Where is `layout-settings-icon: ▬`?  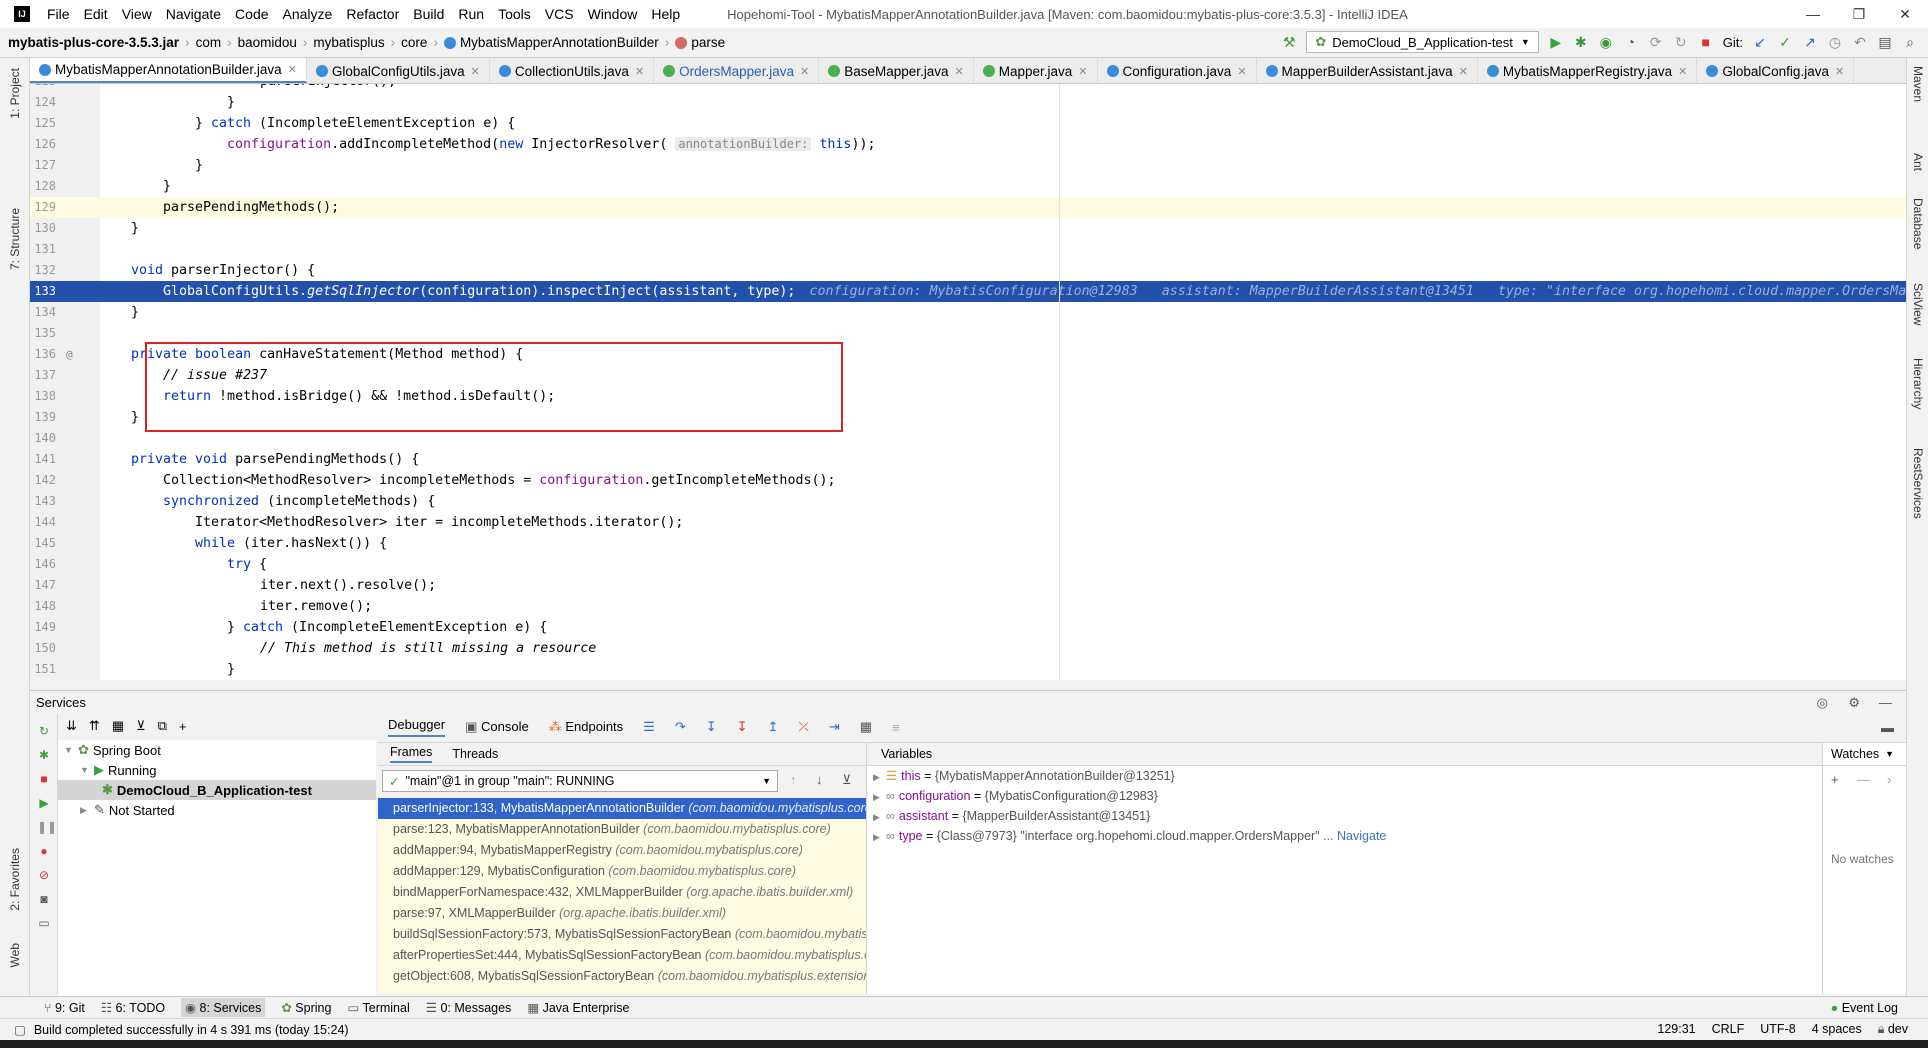 layout-settings-icon: ▬ is located at coordinates (1887, 727).